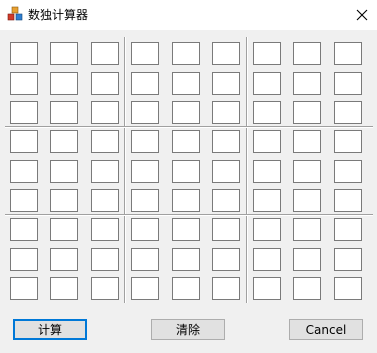  I want to click on close-button, so click(362, 15).